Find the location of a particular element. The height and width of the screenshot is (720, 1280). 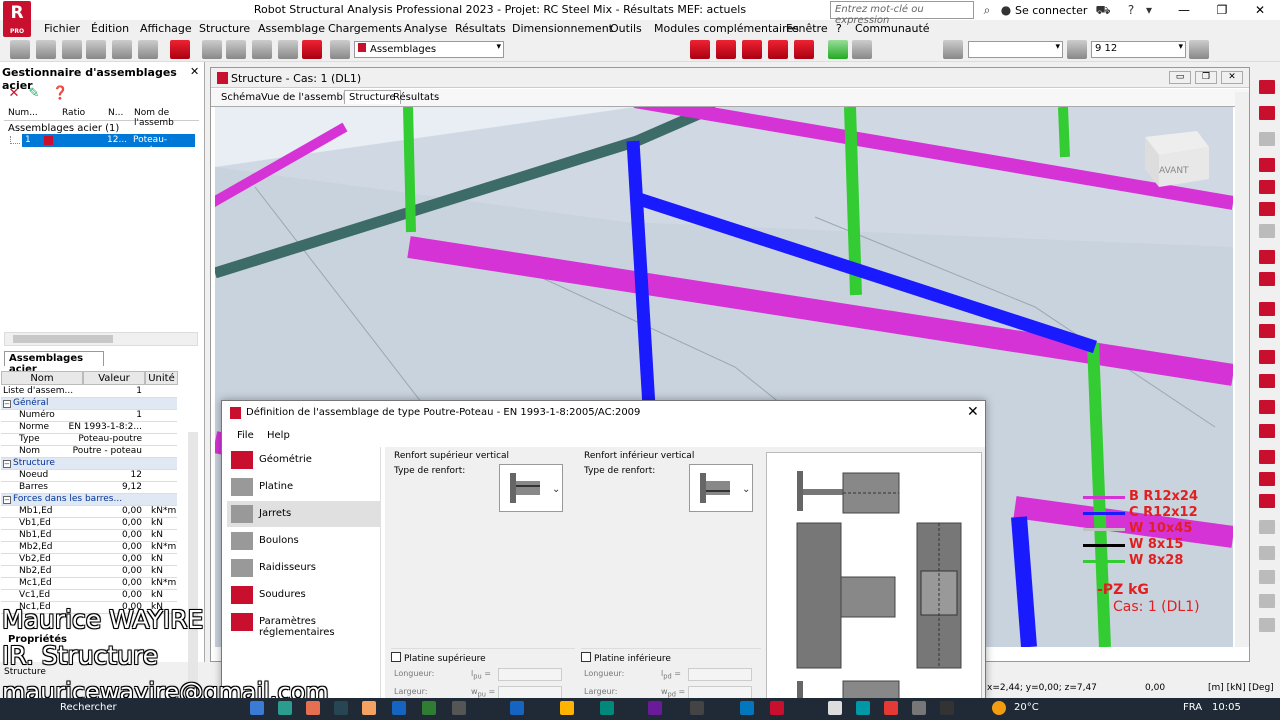

nav-parametres: Paramètres réglementaires is located at coordinates (304, 623).